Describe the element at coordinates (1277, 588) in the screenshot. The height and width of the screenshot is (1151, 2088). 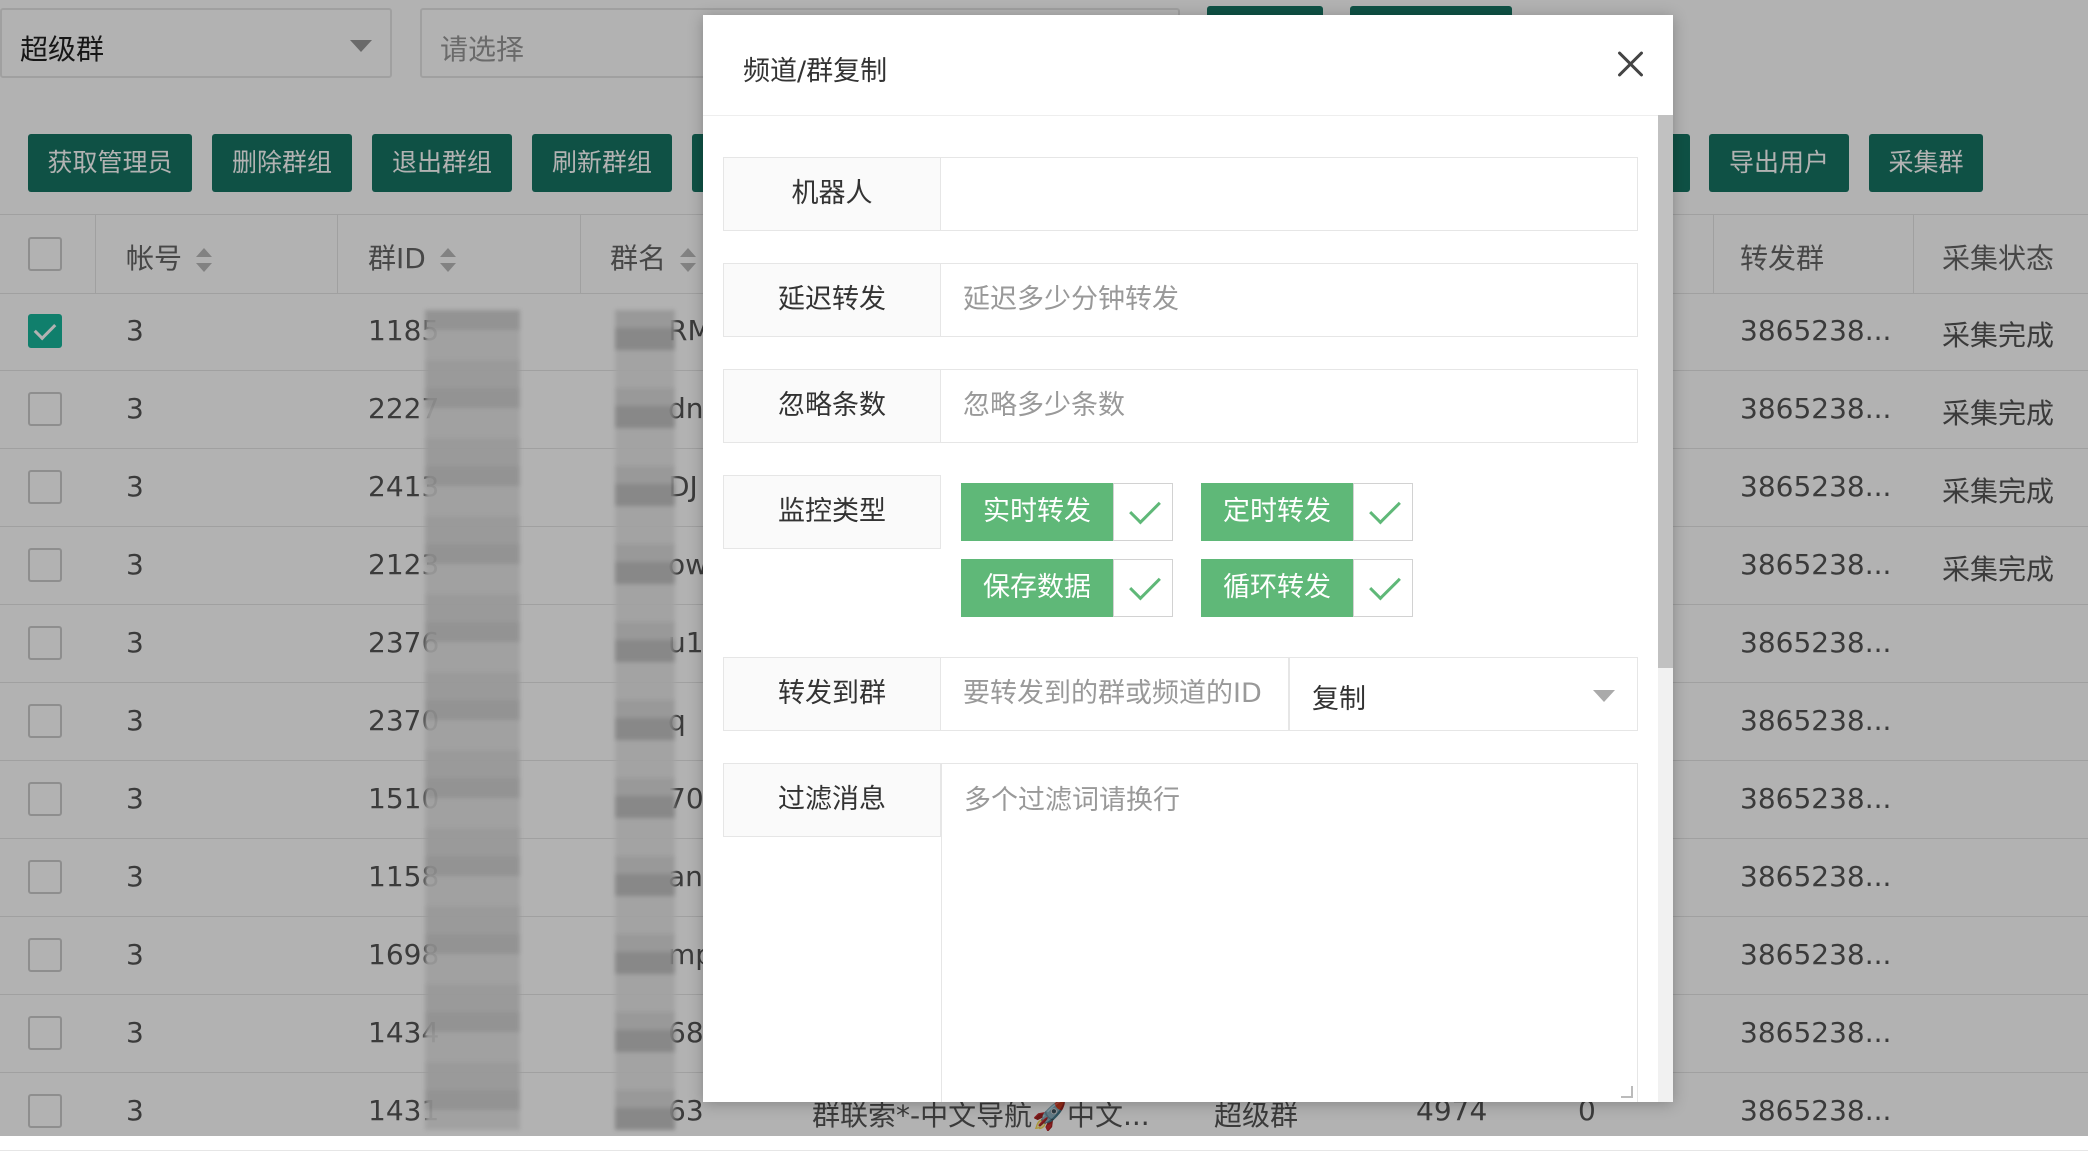
I see `checkbox-label: 循环转发` at that location.